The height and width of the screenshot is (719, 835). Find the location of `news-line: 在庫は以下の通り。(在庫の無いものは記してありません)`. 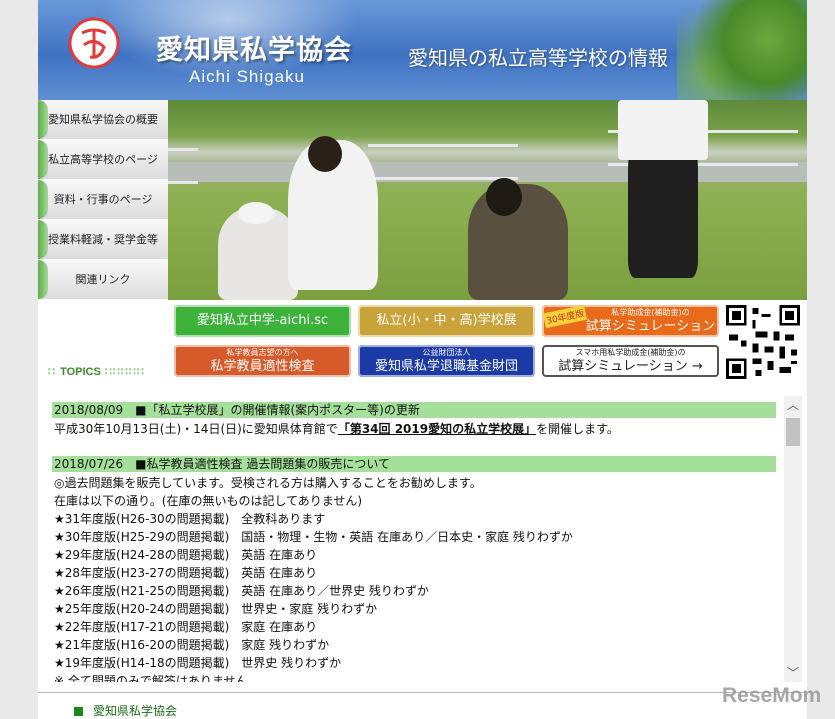

news-line: 在庫は以下の通り。(在庫の無いものは記してありません) is located at coordinates (208, 501).